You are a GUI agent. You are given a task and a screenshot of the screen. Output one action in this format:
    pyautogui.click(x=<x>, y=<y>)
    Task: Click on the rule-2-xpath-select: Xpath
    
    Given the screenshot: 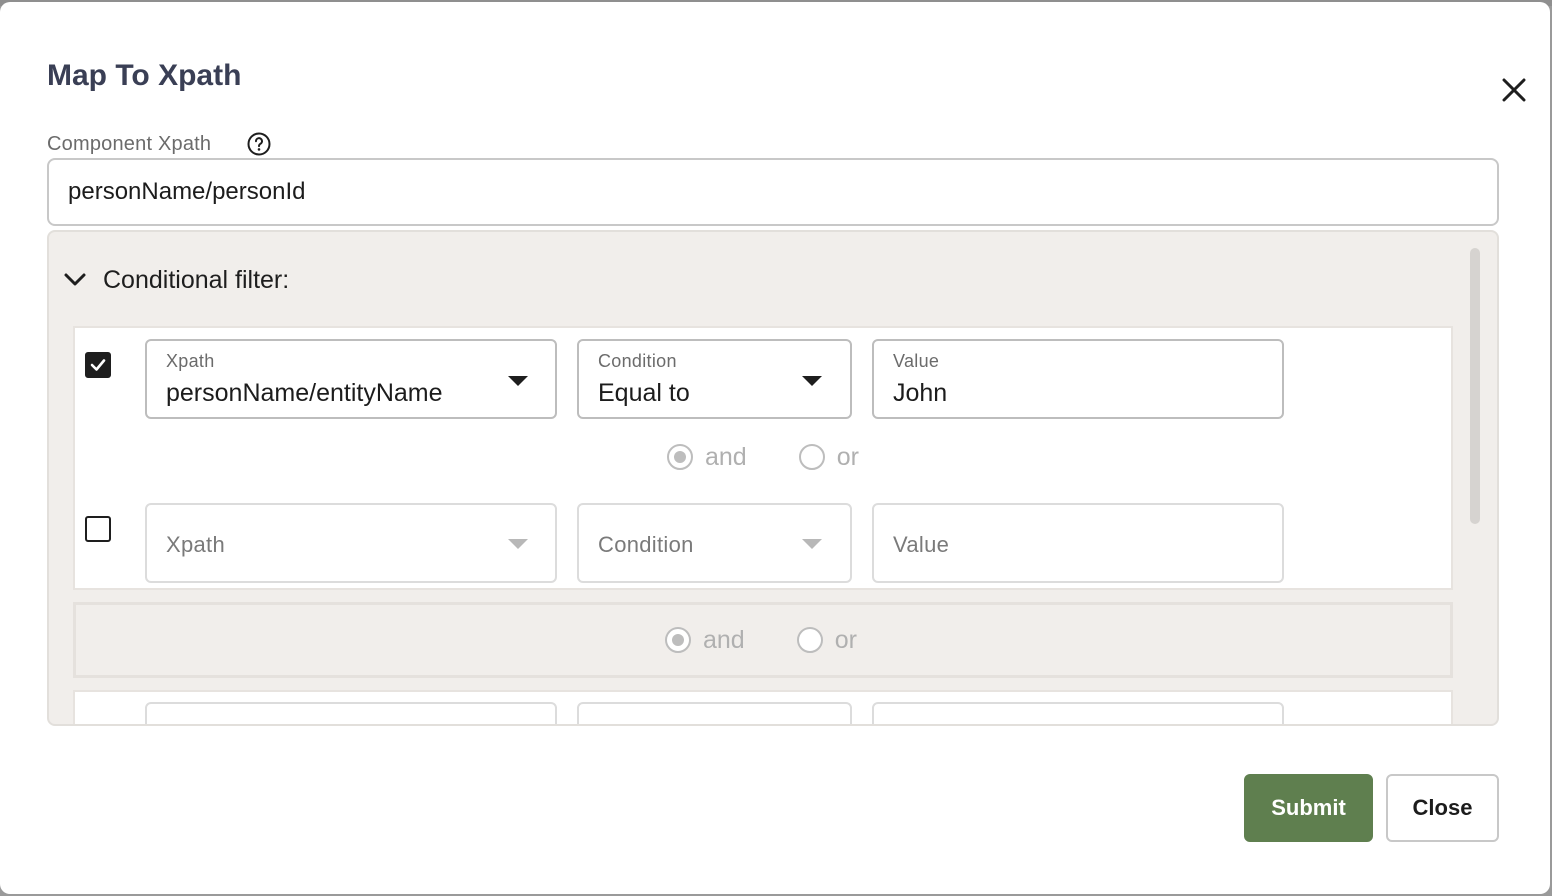 What is the action you would take?
    pyautogui.click(x=351, y=543)
    